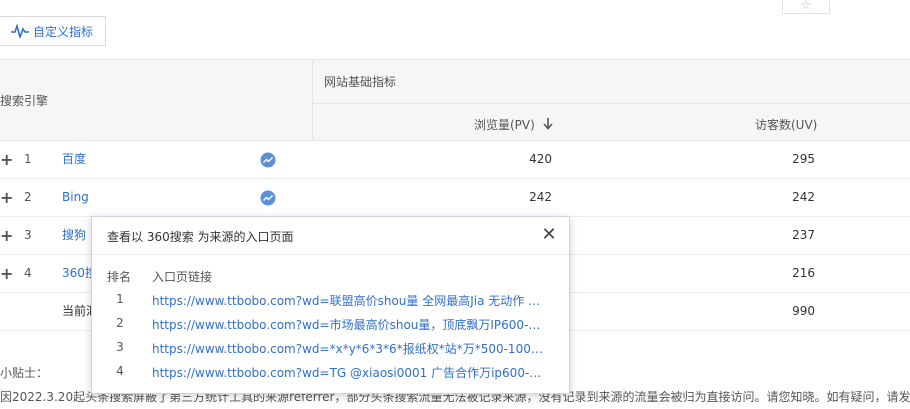 This screenshot has width=910, height=409. Describe the element at coordinates (200, 237) in the screenshot. I see `popup-title: 查看以 360搜索 为来源的入口页面` at that location.